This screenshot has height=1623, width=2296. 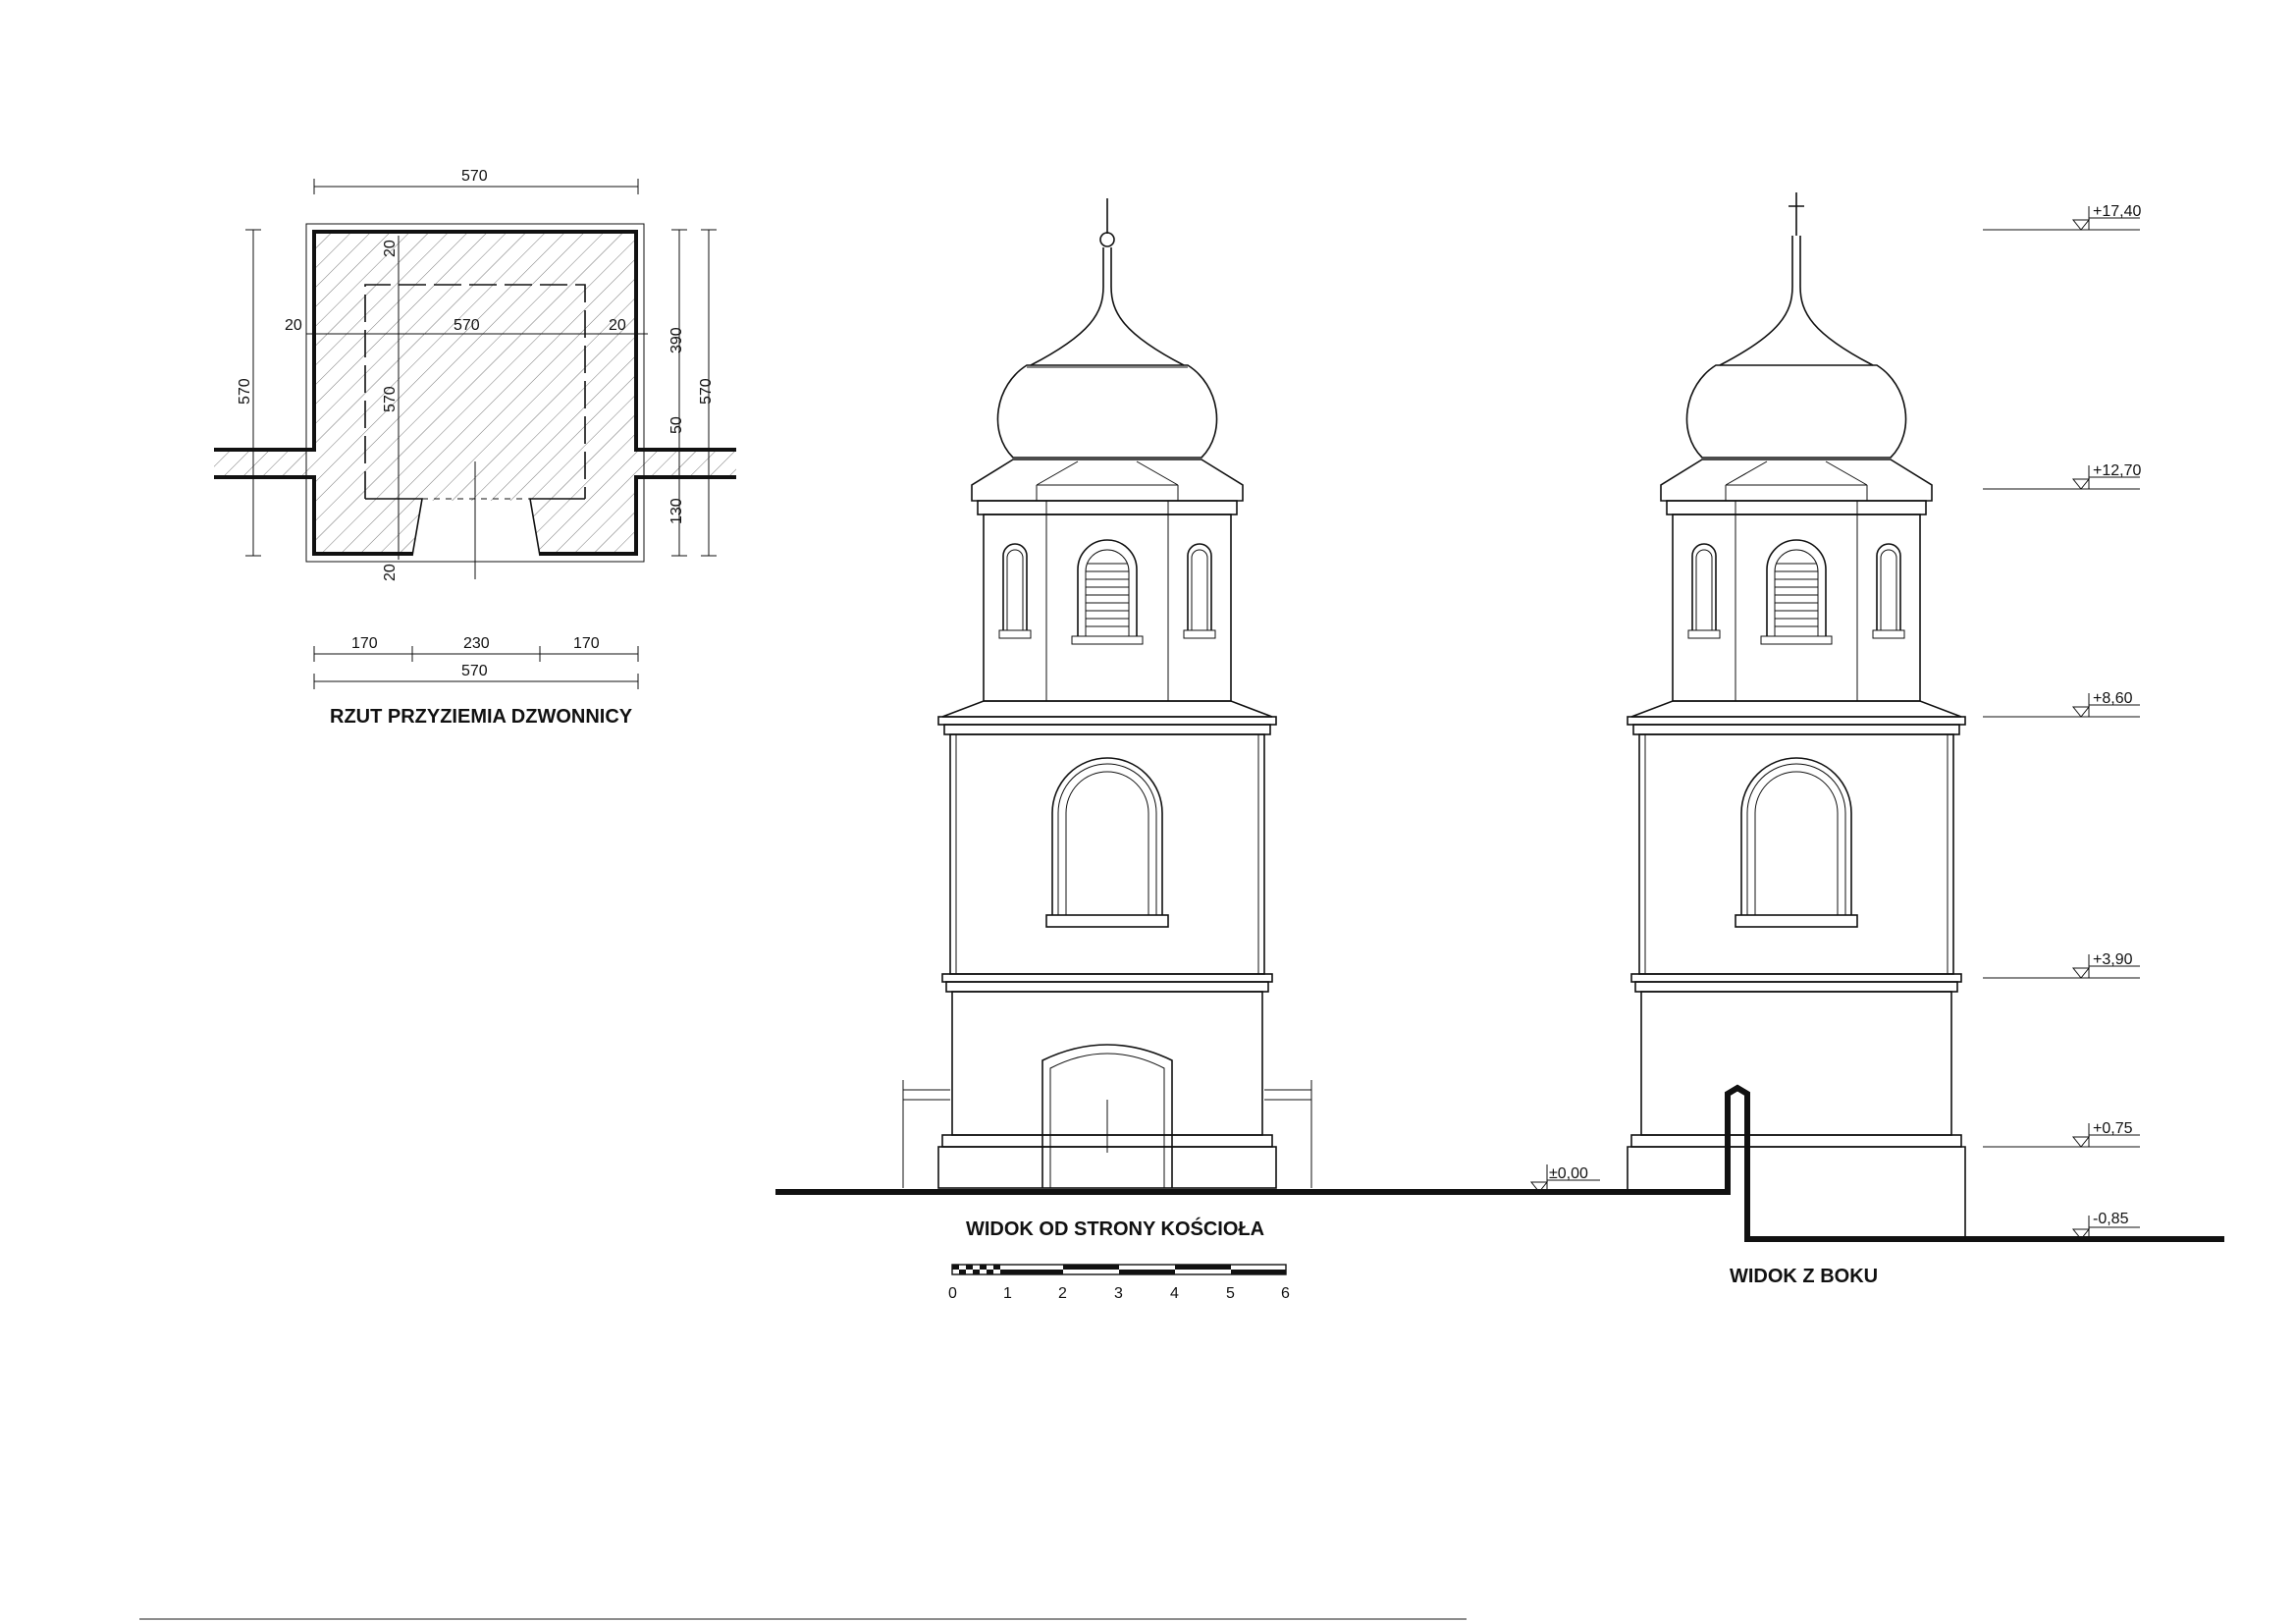 What do you see at coordinates (1107, 412) in the screenshot?
I see `front-dome` at bounding box center [1107, 412].